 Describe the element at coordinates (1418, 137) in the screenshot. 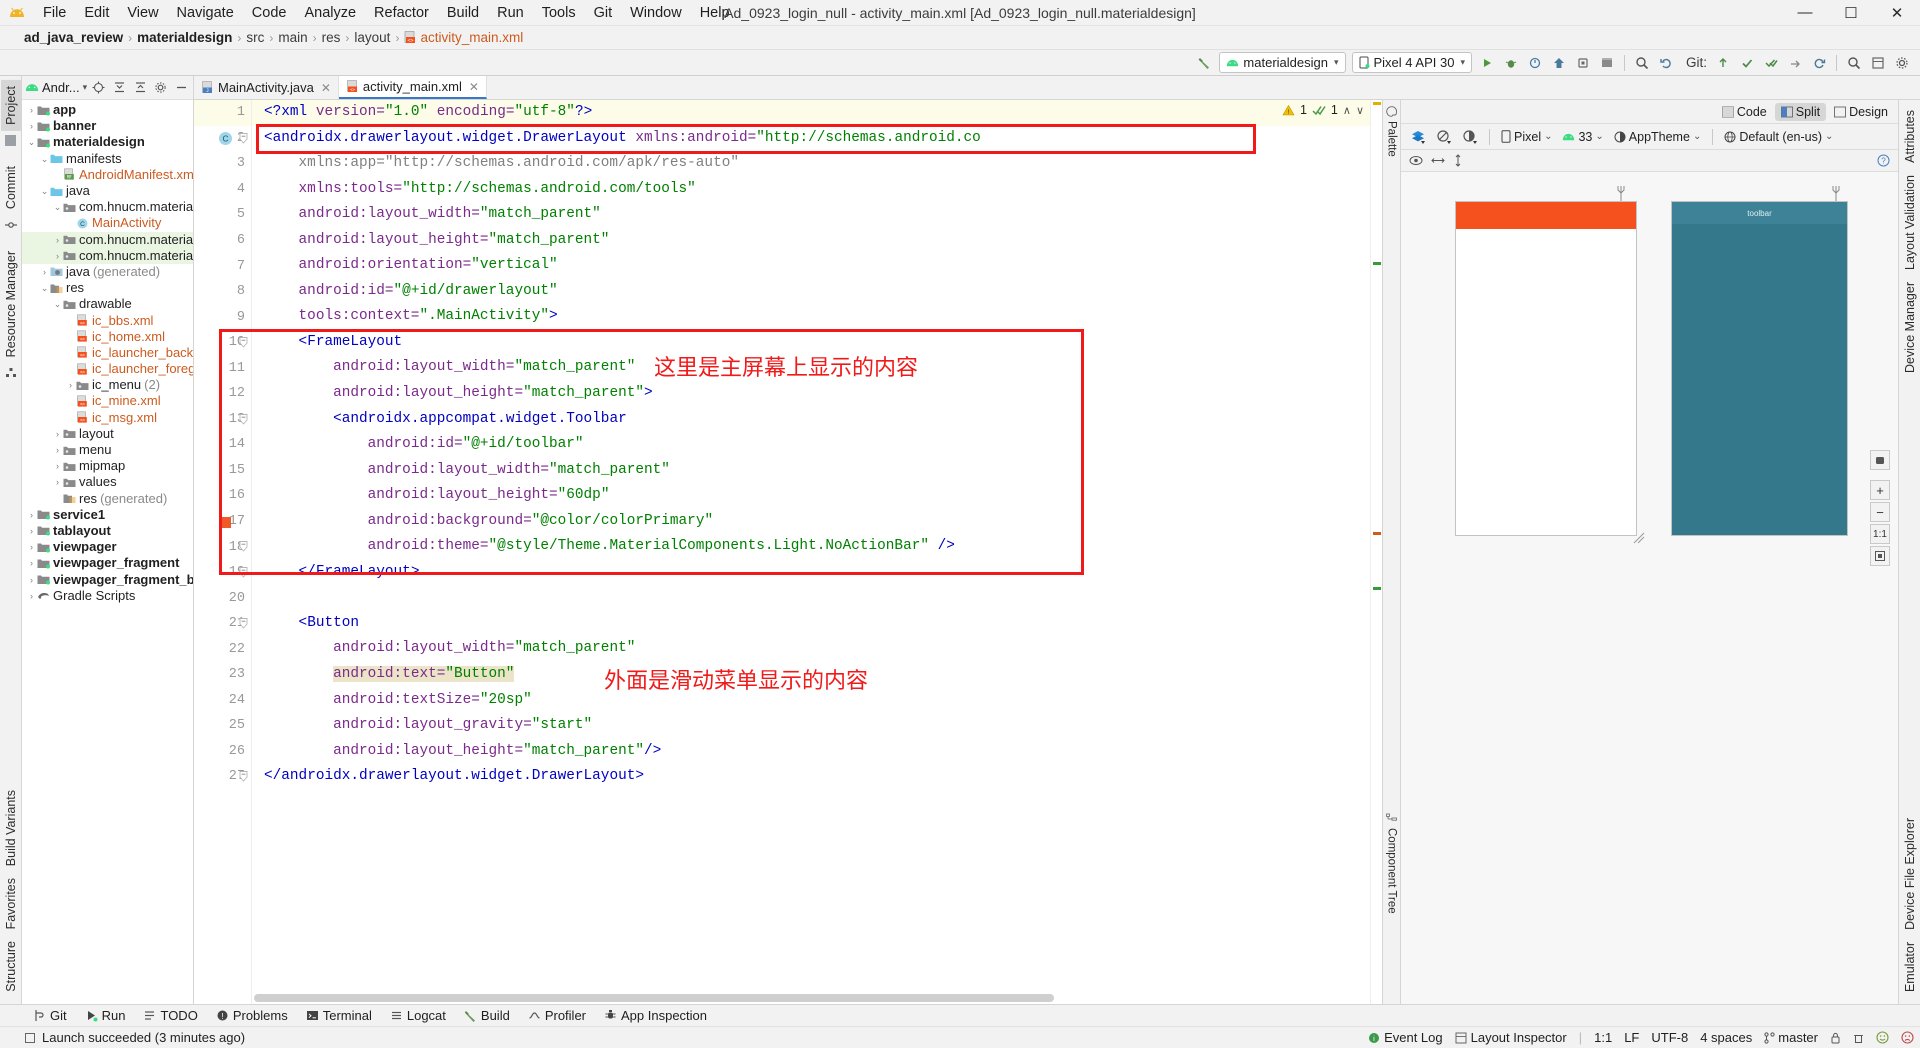

I see `design-surface-layers-icon` at that location.